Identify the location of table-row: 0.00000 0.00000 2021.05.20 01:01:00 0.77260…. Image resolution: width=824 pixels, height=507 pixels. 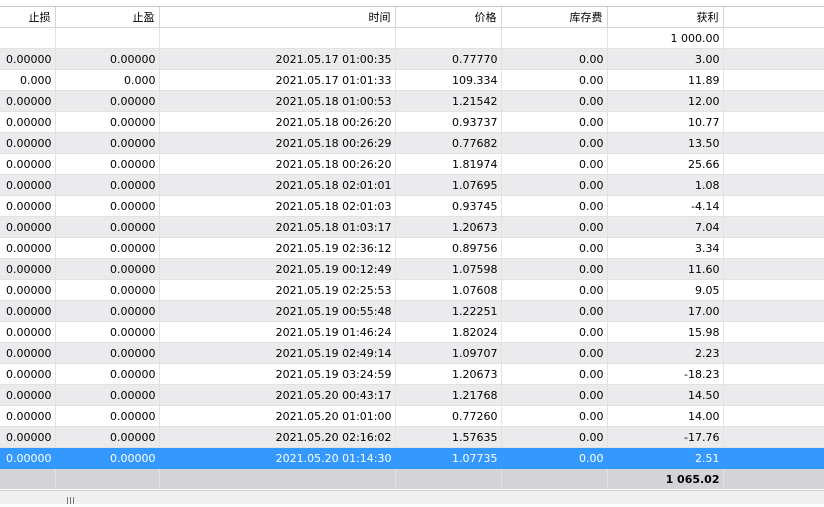
(412, 416).